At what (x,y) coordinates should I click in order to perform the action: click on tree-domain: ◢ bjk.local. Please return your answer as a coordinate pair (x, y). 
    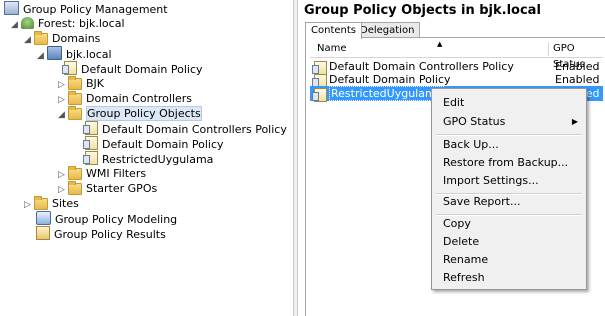
    Looking at the image, I should click on (74, 54).